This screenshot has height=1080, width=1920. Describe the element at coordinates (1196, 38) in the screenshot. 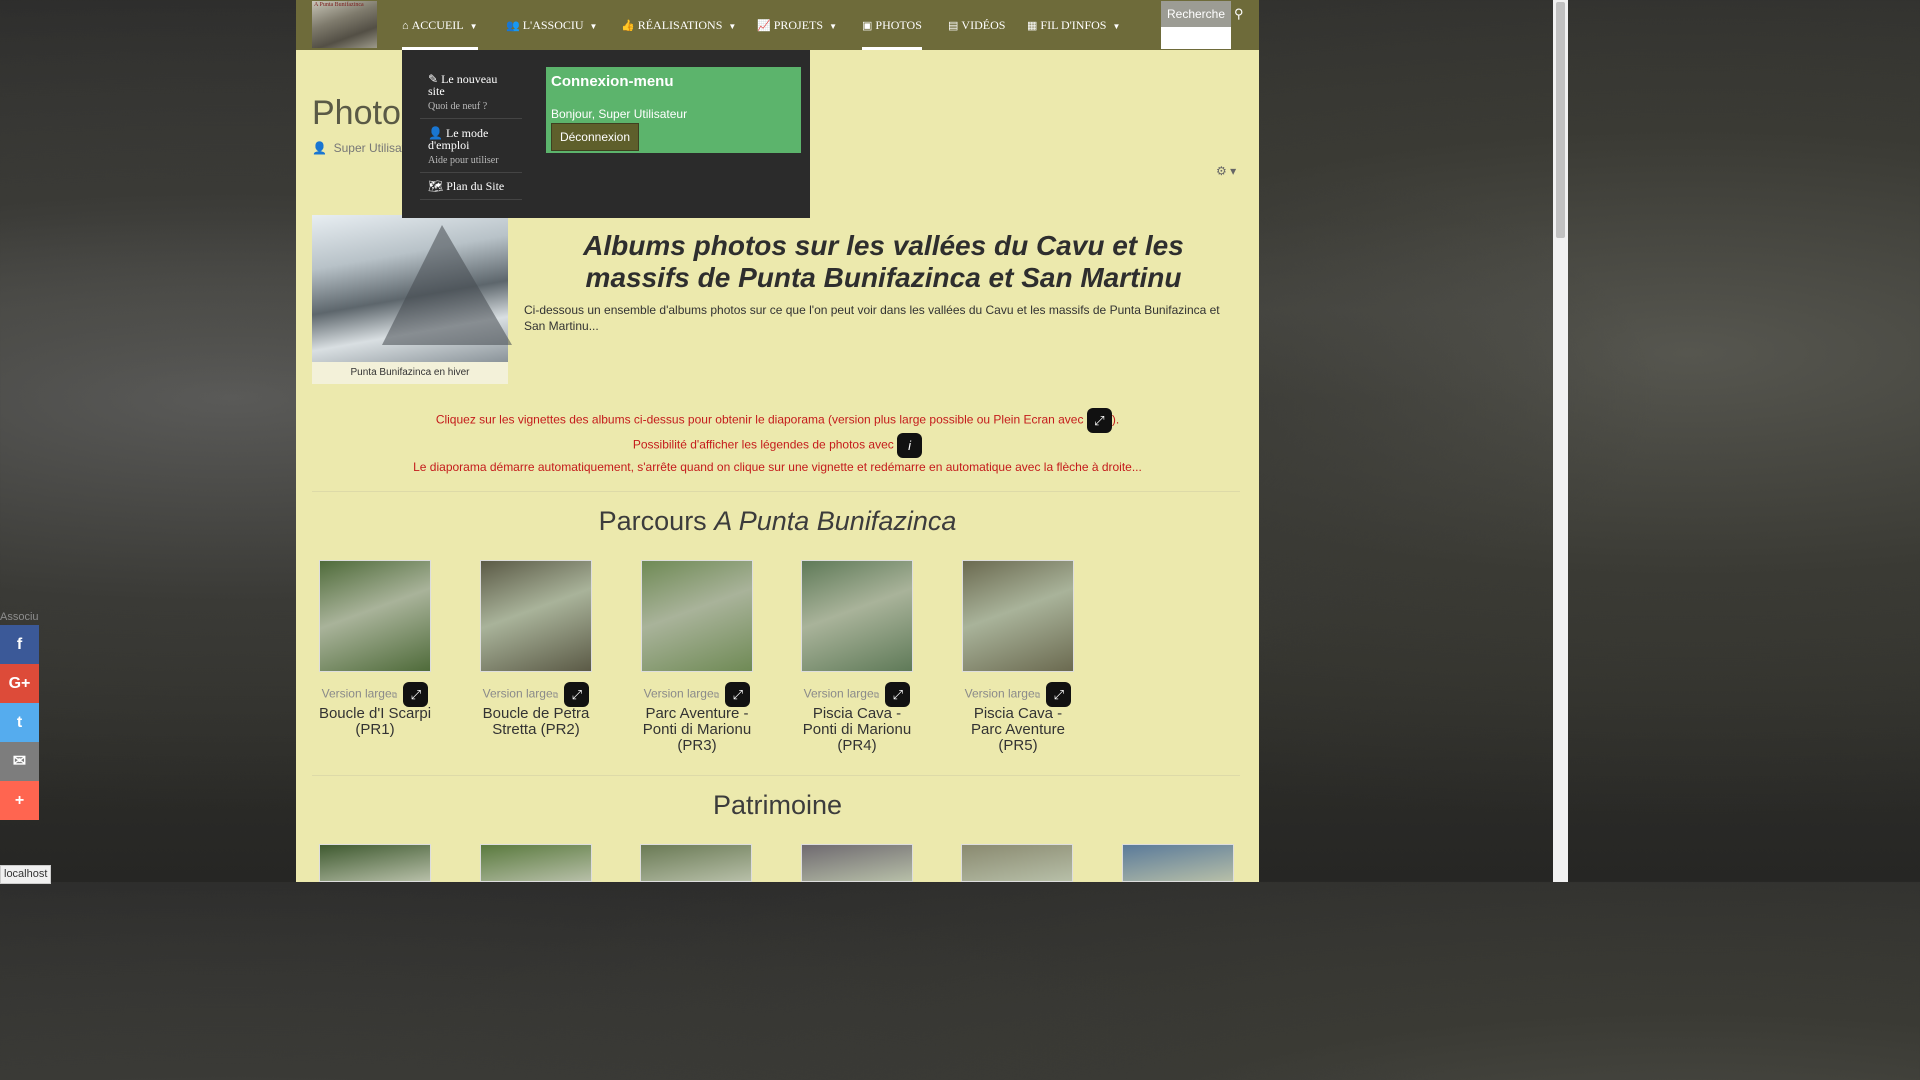

I see `search-input` at that location.